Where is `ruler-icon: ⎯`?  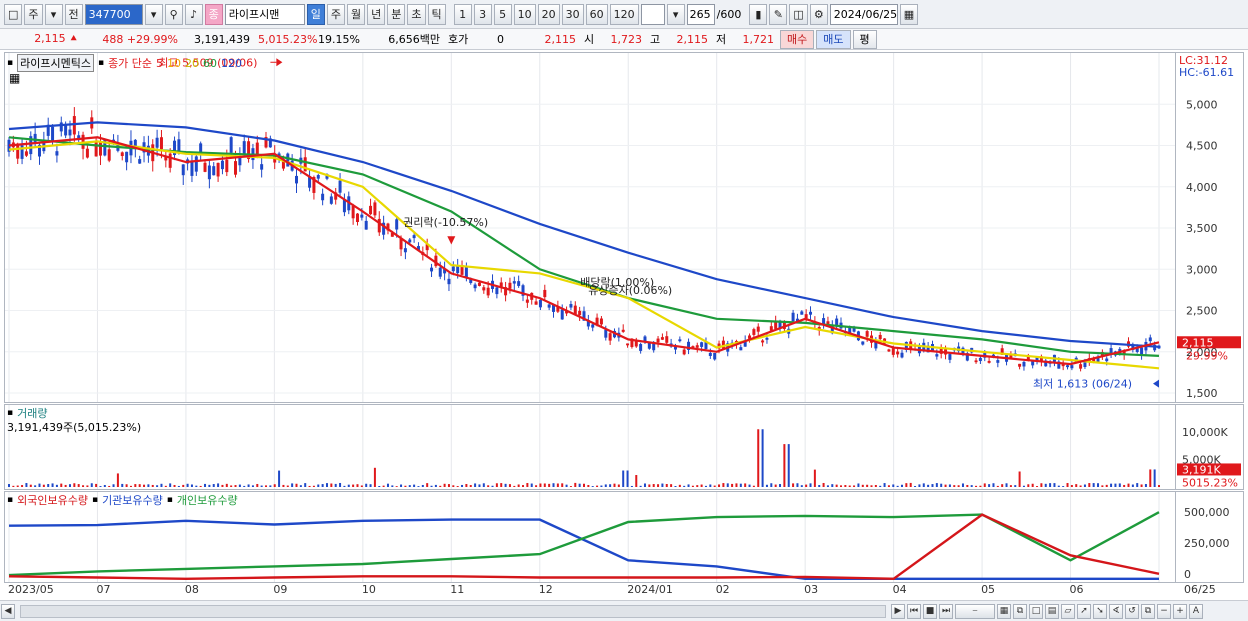
ruler-icon: ⎯ is located at coordinates (975, 611).